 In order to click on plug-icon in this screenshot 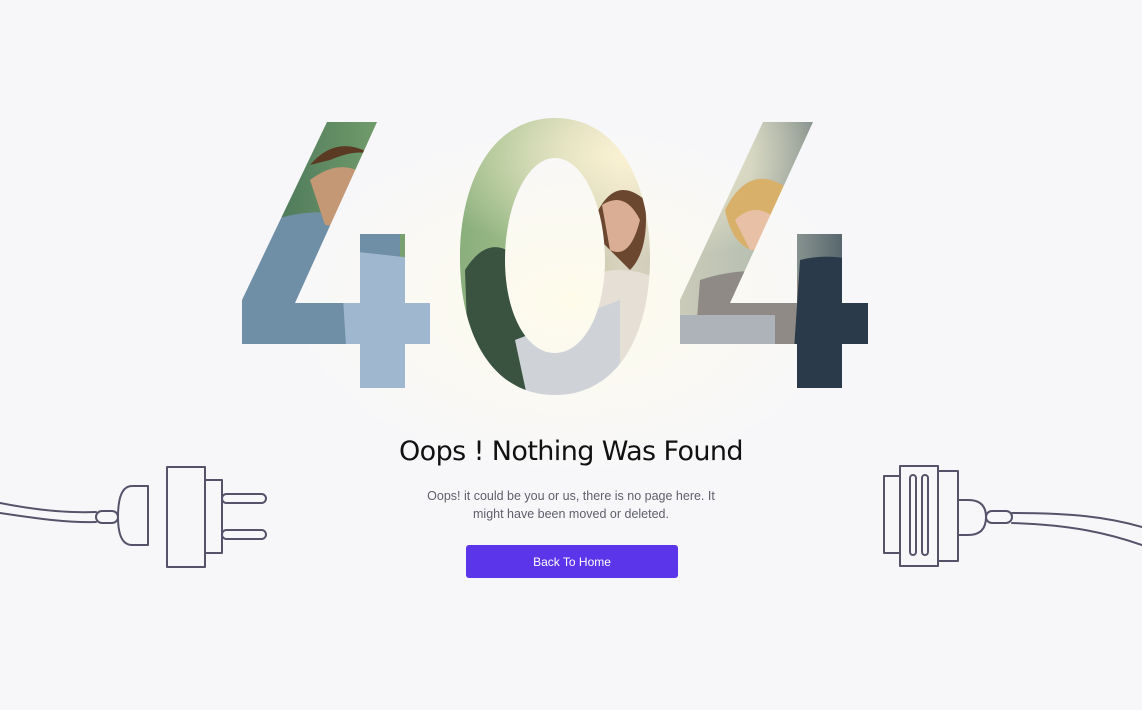, I will do `click(133, 517)`.